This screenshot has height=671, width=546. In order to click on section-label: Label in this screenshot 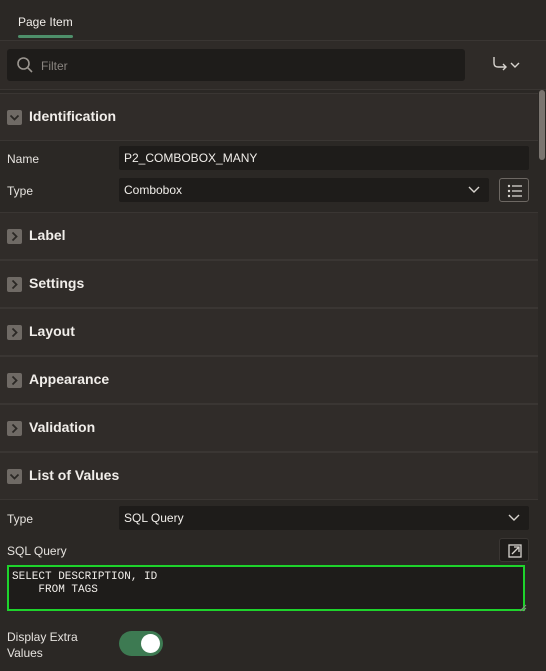, I will do `click(269, 236)`.